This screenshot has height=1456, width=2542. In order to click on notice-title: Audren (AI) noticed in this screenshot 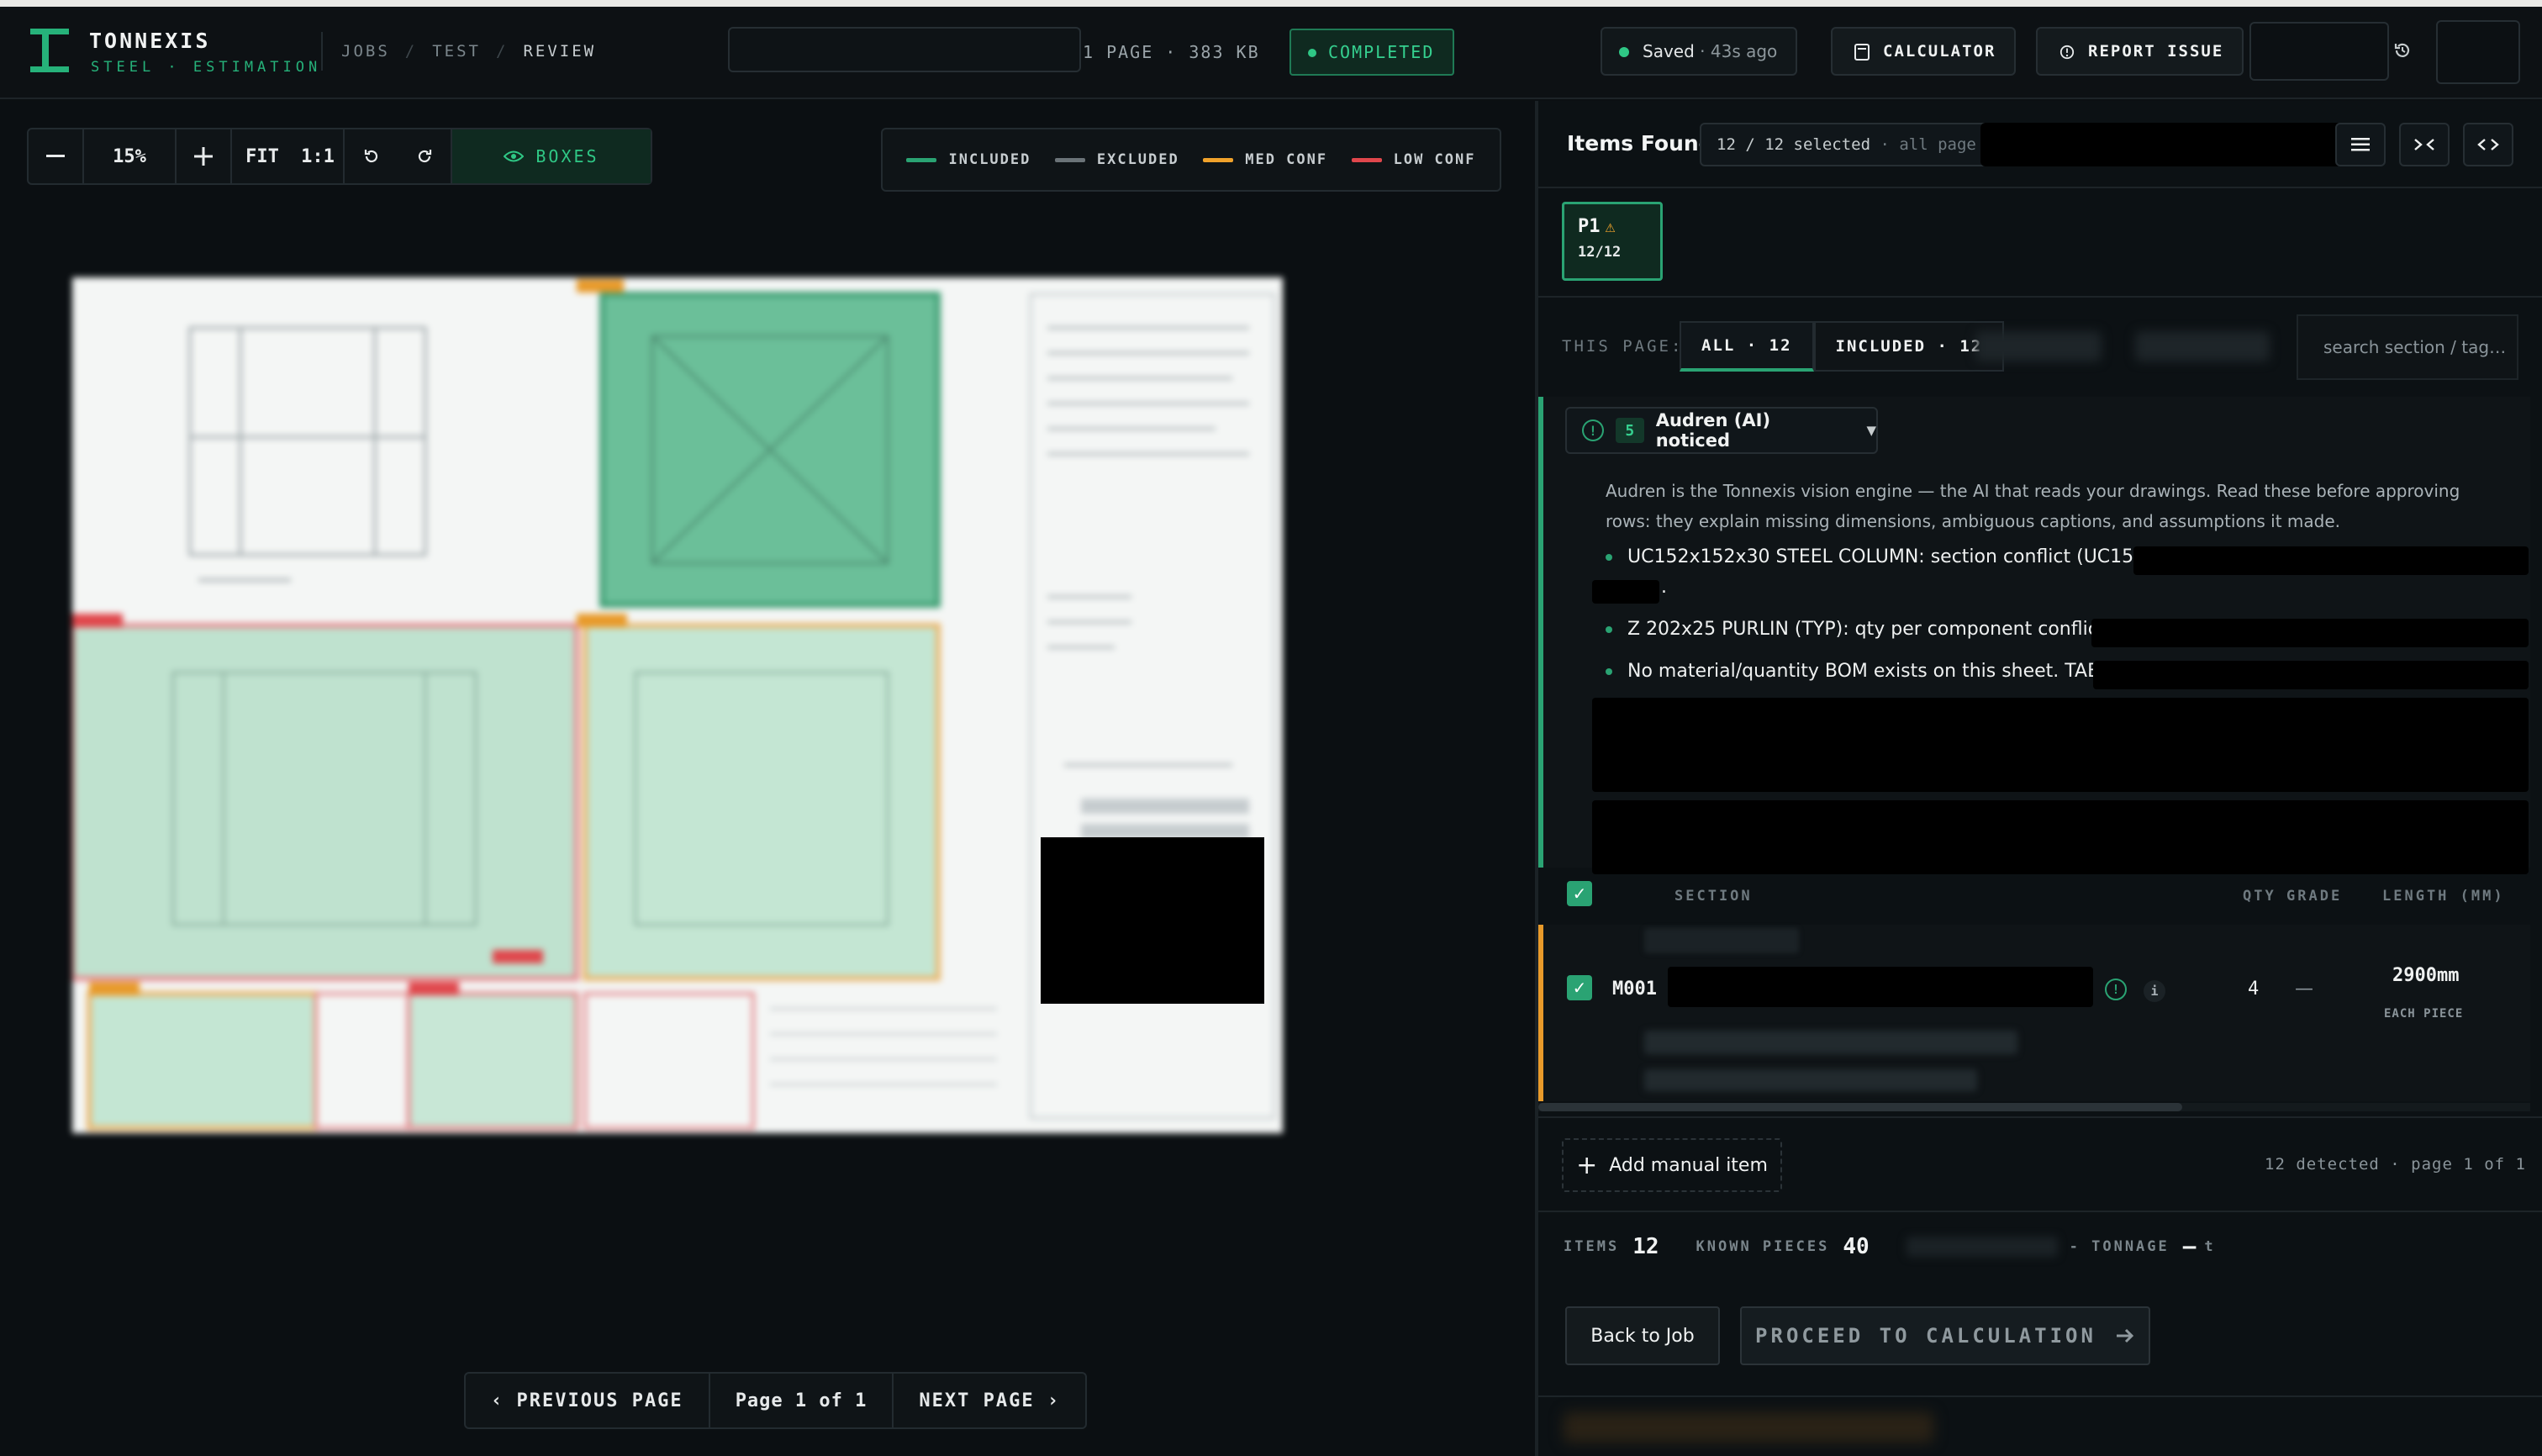, I will do `click(1713, 431)`.